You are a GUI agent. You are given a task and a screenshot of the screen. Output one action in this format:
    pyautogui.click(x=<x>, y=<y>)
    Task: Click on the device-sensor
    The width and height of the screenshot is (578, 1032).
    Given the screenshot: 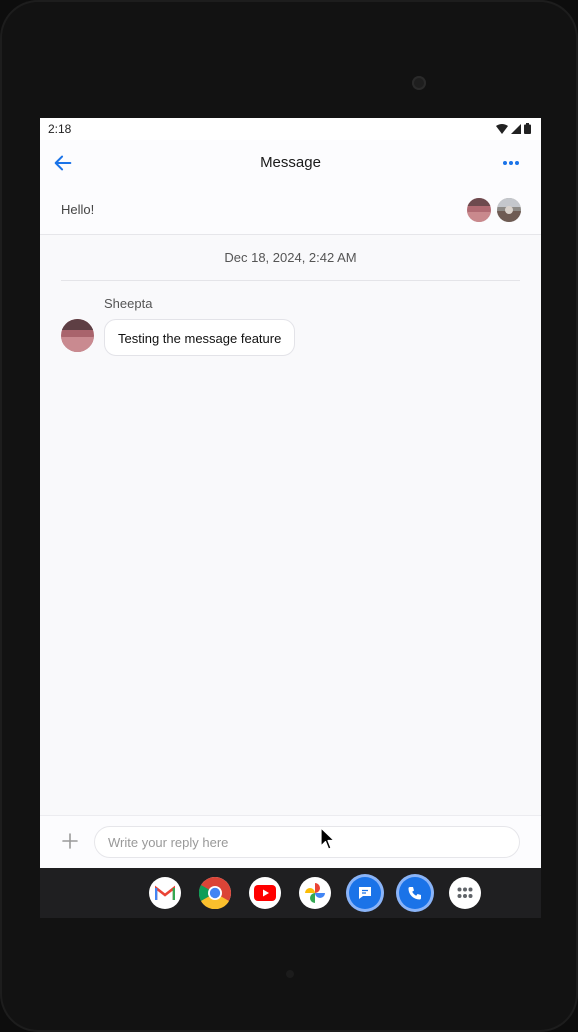 What is the action you would take?
    pyautogui.click(x=290, y=974)
    